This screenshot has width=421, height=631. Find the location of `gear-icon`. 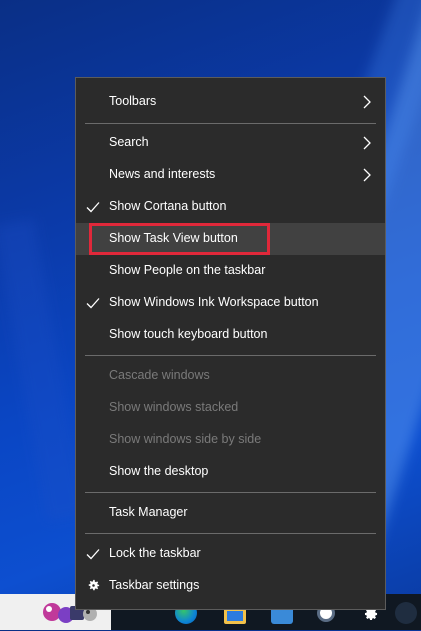

gear-icon is located at coordinates (94, 585).